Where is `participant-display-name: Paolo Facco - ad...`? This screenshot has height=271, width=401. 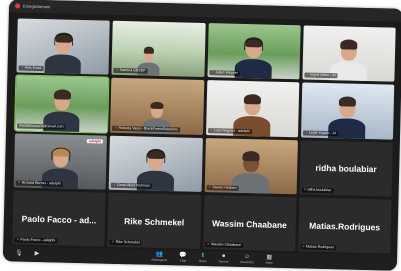 participant-display-name: Paolo Facco - ad... is located at coordinates (59, 219).